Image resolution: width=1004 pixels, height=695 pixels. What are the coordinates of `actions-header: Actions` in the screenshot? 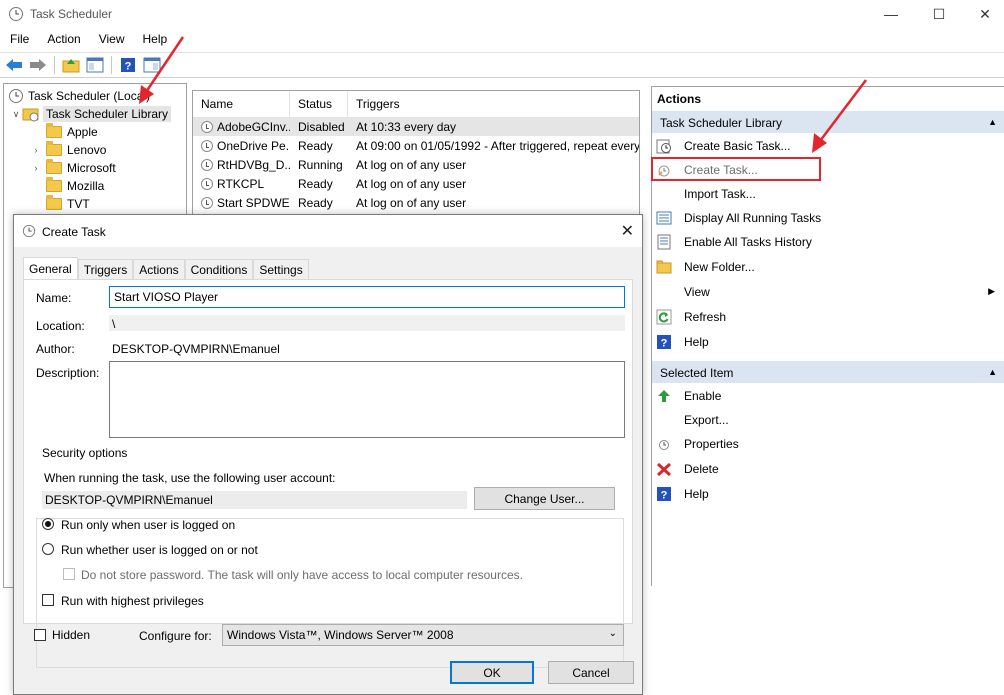 It's located at (679, 99).